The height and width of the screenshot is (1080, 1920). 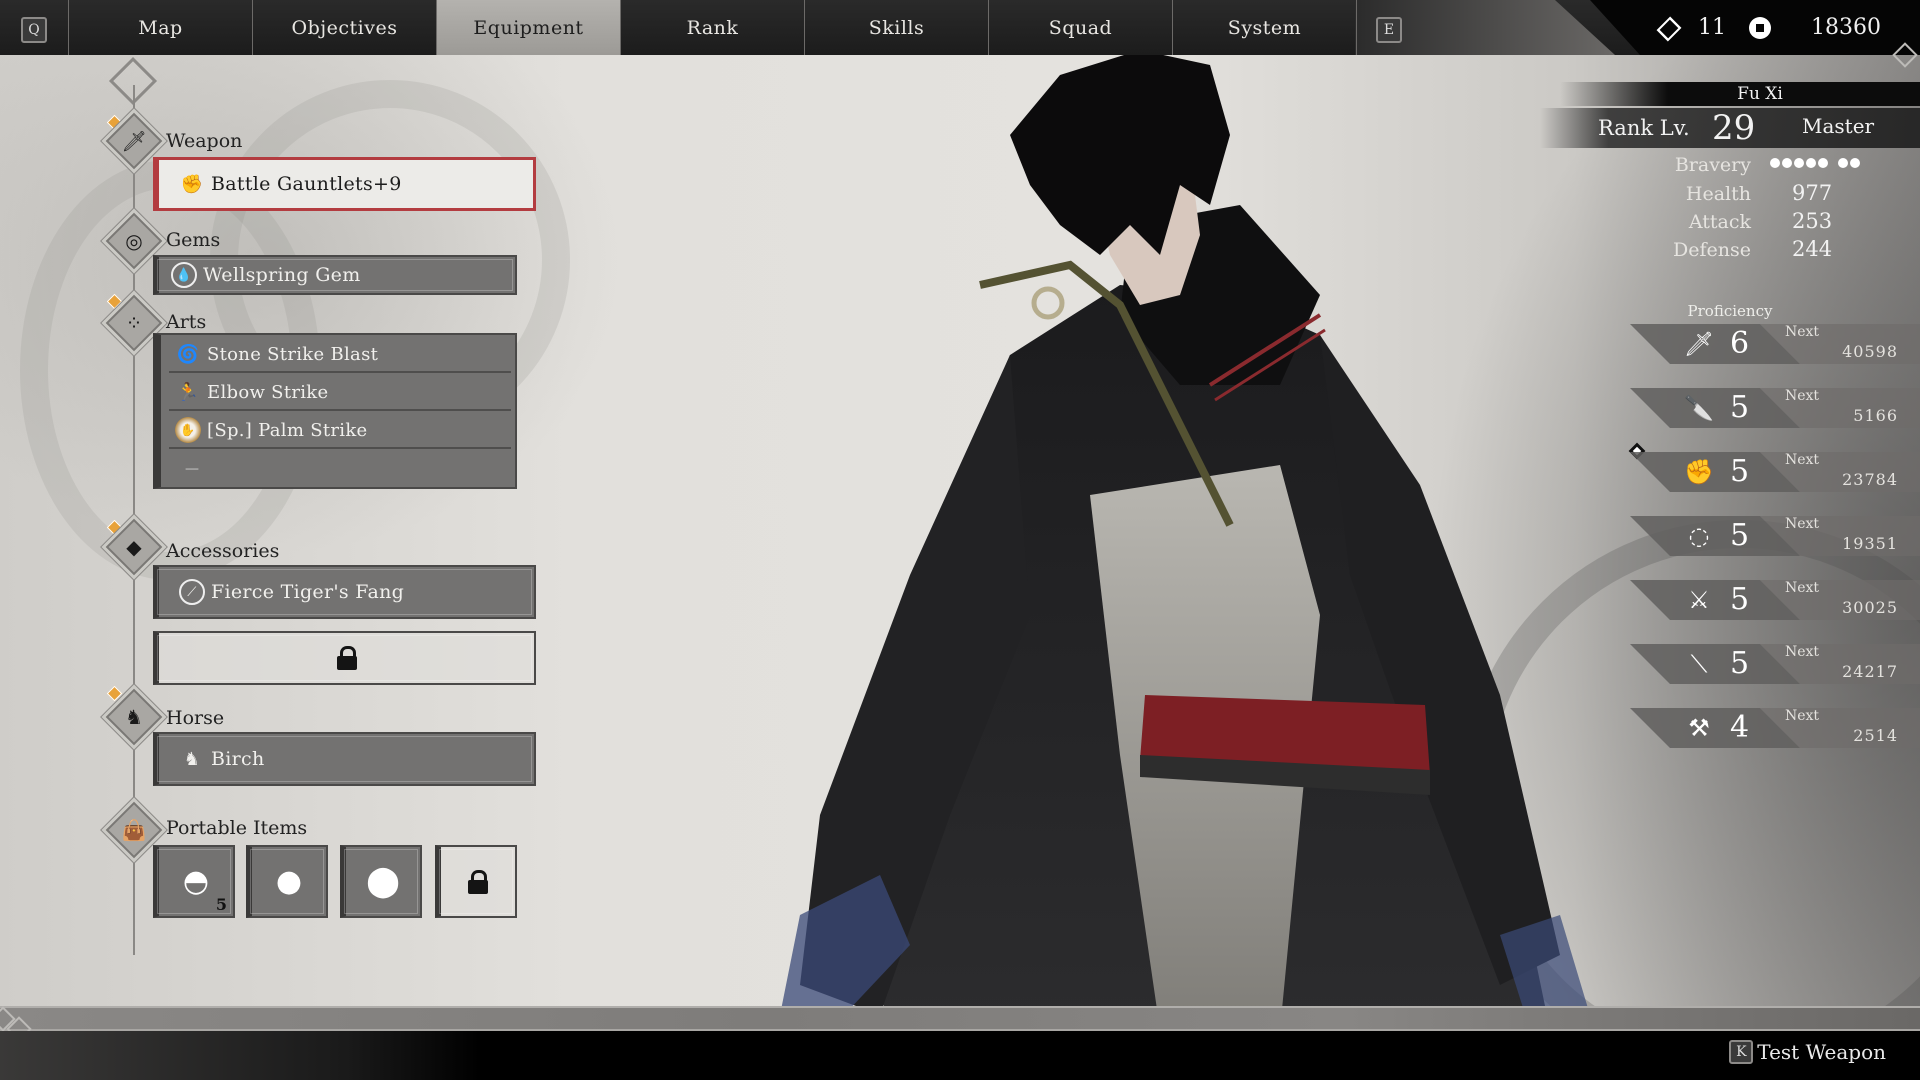 I want to click on stat-value-defense: 244, so click(x=1812, y=249).